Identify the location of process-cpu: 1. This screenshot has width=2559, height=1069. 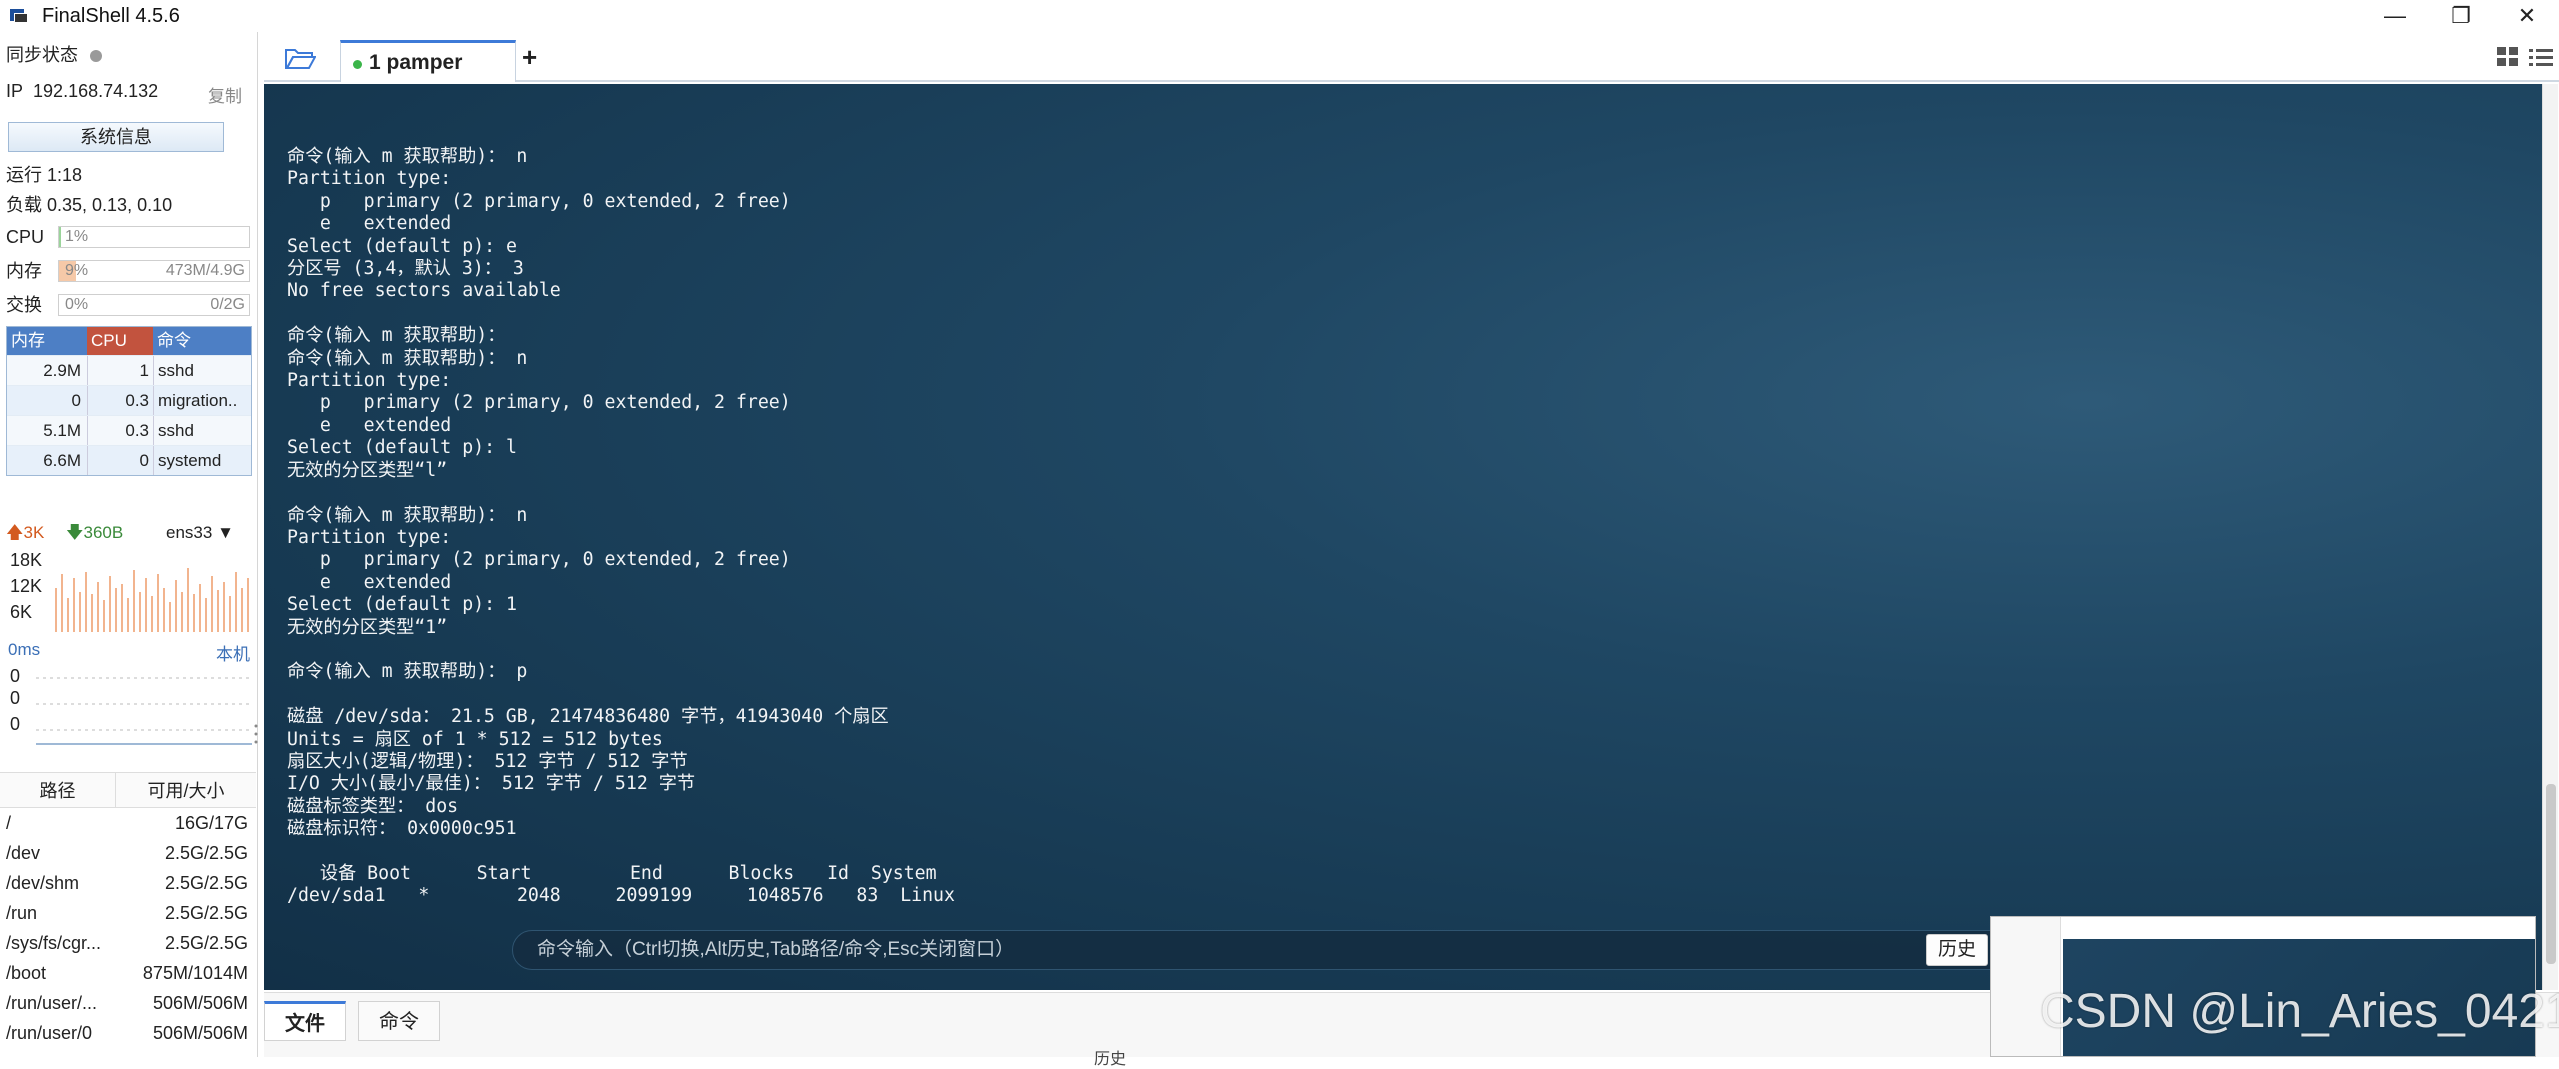
(120, 370).